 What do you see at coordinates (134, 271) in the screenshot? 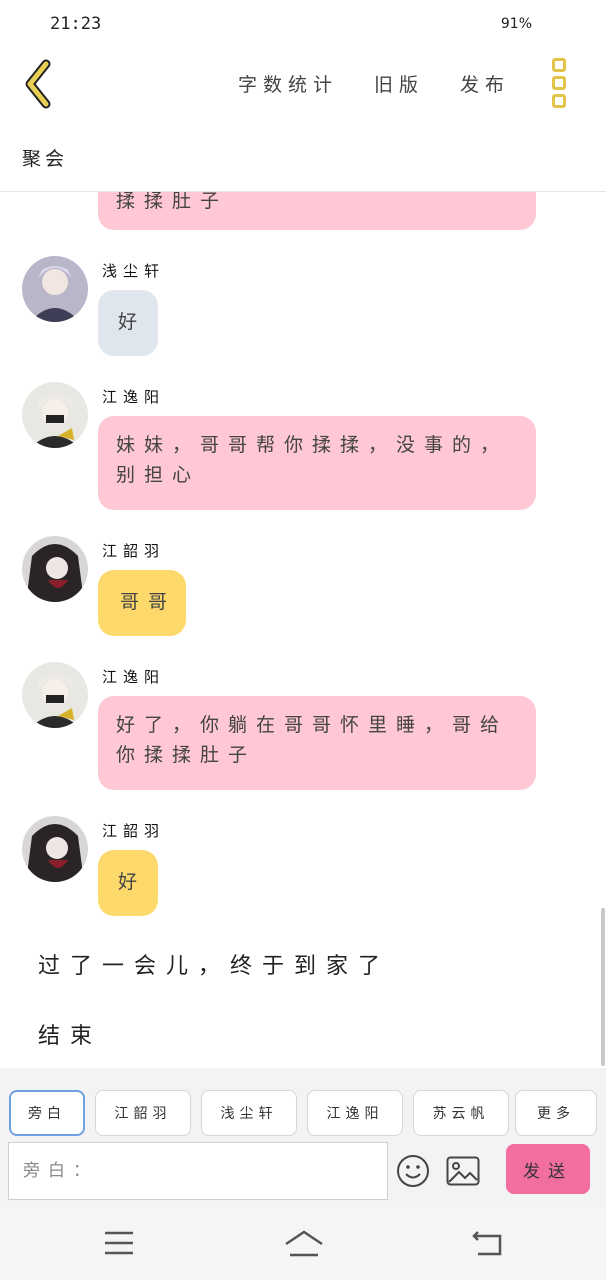
I see `sender-name: 浅尘轩` at bounding box center [134, 271].